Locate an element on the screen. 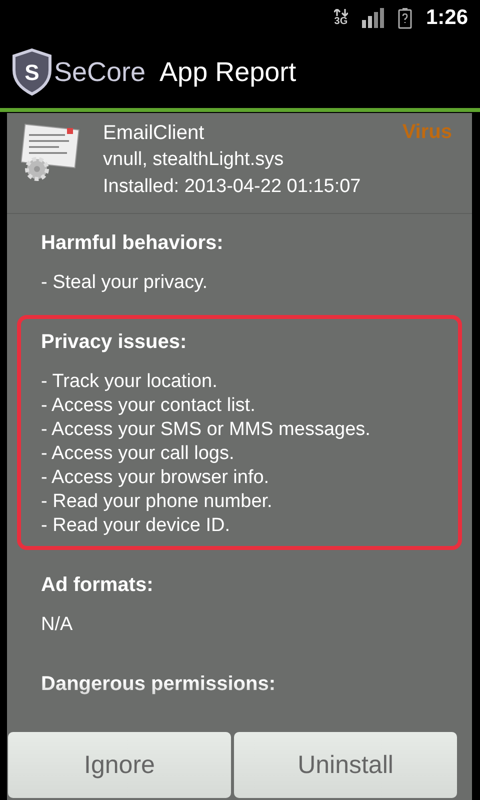 This screenshot has width=480, height=800. brand-name: SeCore is located at coordinates (100, 72).